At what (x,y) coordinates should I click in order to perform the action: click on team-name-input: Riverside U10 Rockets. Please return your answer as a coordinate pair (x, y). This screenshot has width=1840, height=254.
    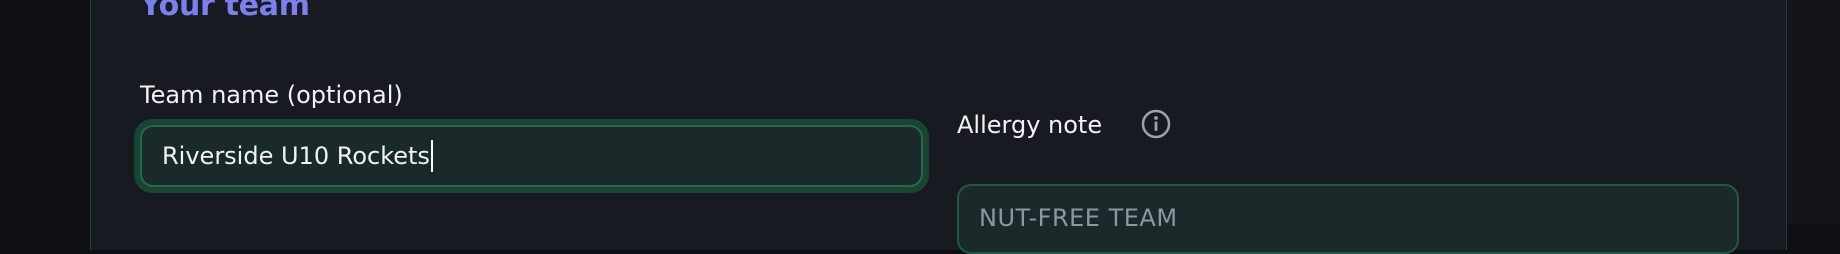
    Looking at the image, I should click on (531, 156).